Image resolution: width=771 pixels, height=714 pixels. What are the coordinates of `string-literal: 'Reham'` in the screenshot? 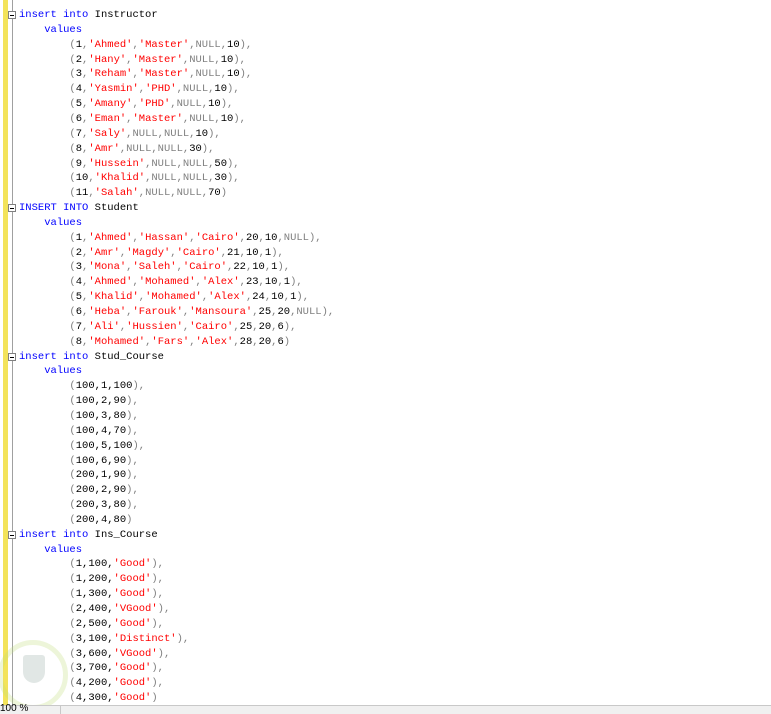 It's located at (110, 74).